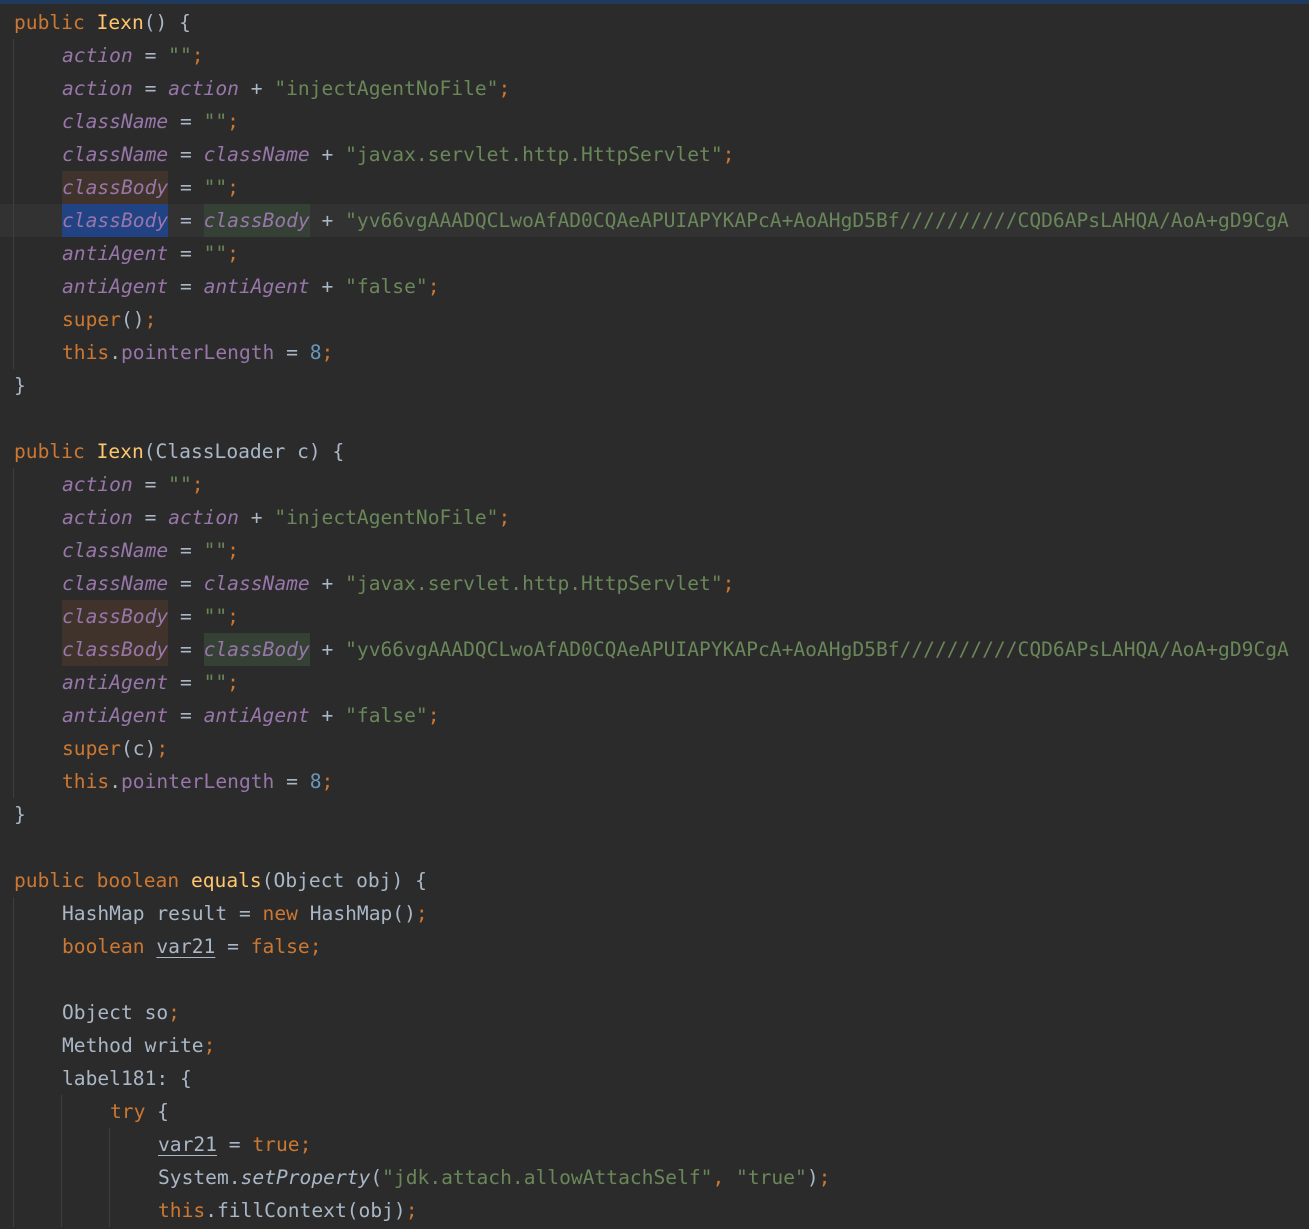 The height and width of the screenshot is (1229, 1309). I want to click on code-token: public, so click(49, 880).